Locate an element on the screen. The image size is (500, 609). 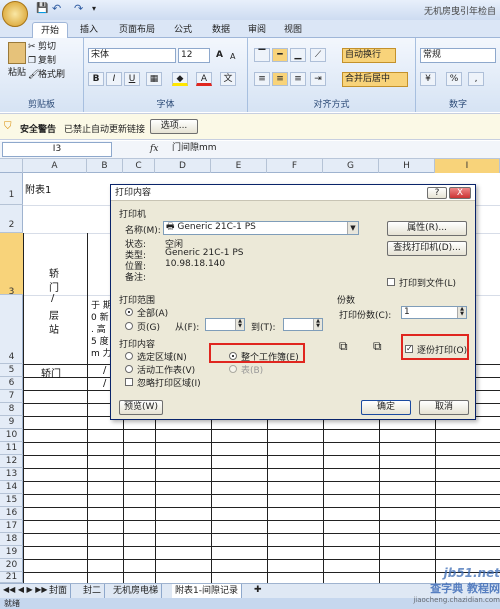
fill-color-icon: ◆ is located at coordinates (180, 79).